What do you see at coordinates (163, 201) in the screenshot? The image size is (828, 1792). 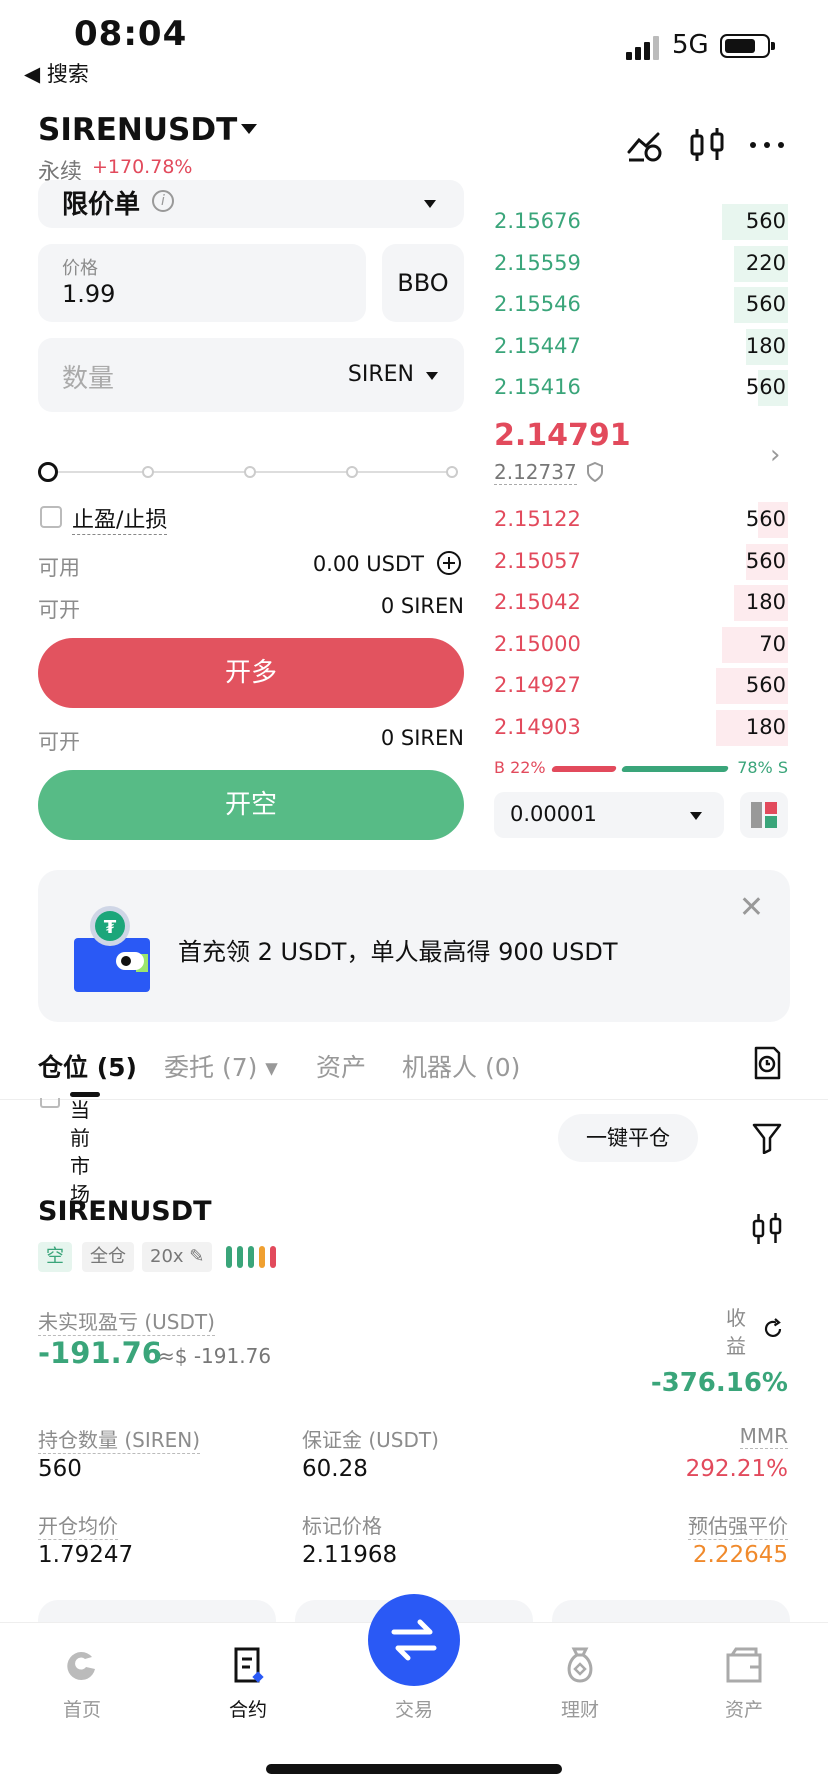 I see `info-icon: i` at bounding box center [163, 201].